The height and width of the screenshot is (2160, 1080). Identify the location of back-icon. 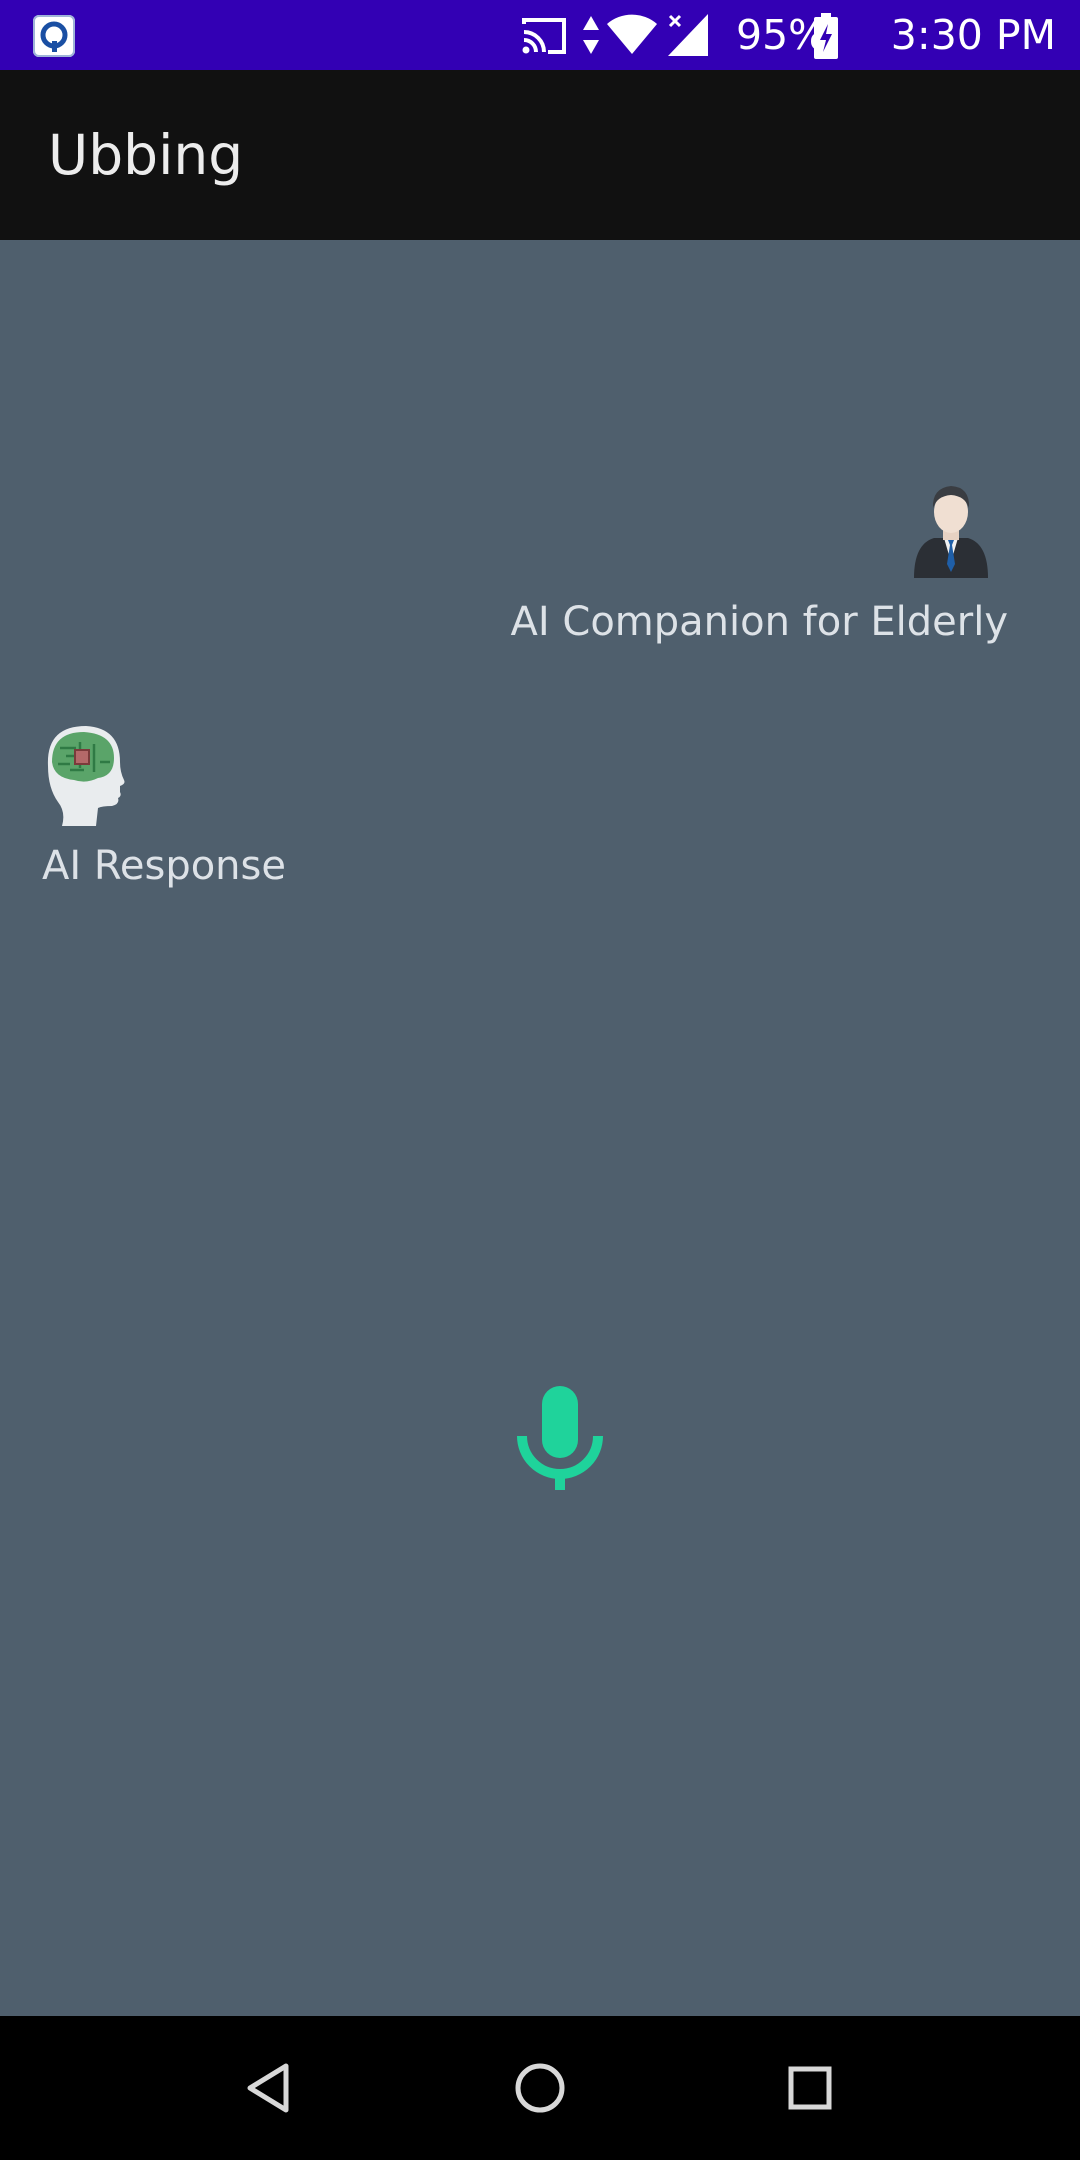
(268, 2088).